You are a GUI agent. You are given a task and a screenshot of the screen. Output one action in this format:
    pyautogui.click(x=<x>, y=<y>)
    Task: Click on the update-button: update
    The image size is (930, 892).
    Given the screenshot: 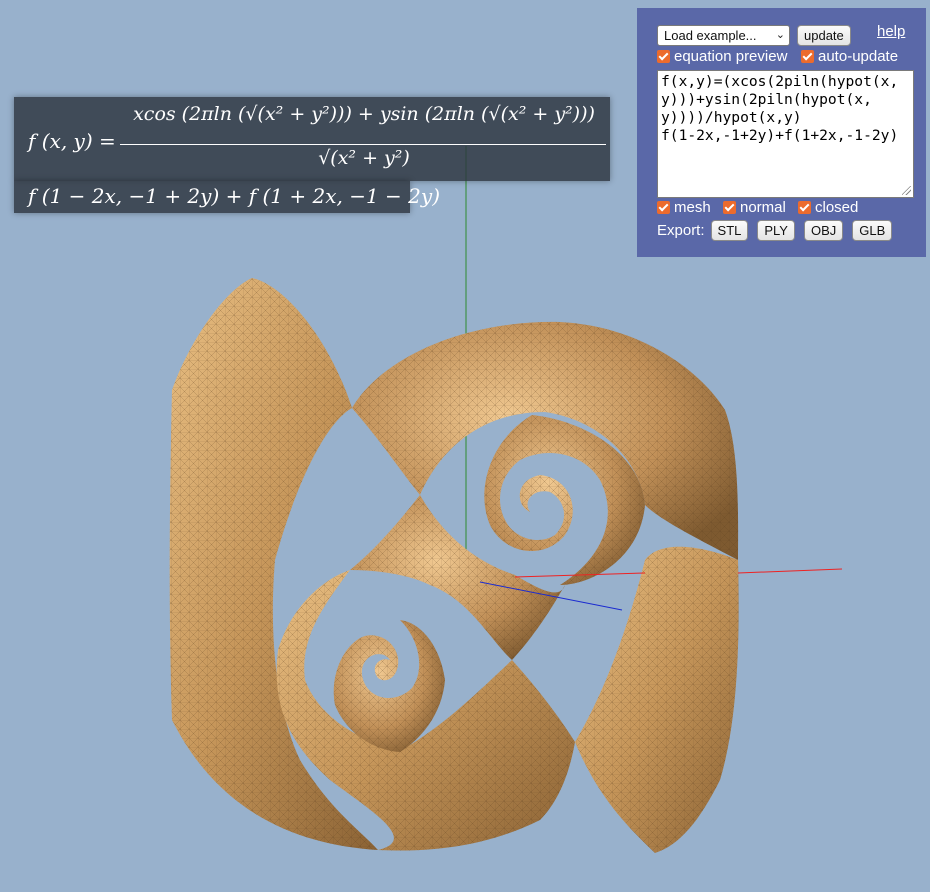 What is the action you would take?
    pyautogui.click(x=824, y=35)
    